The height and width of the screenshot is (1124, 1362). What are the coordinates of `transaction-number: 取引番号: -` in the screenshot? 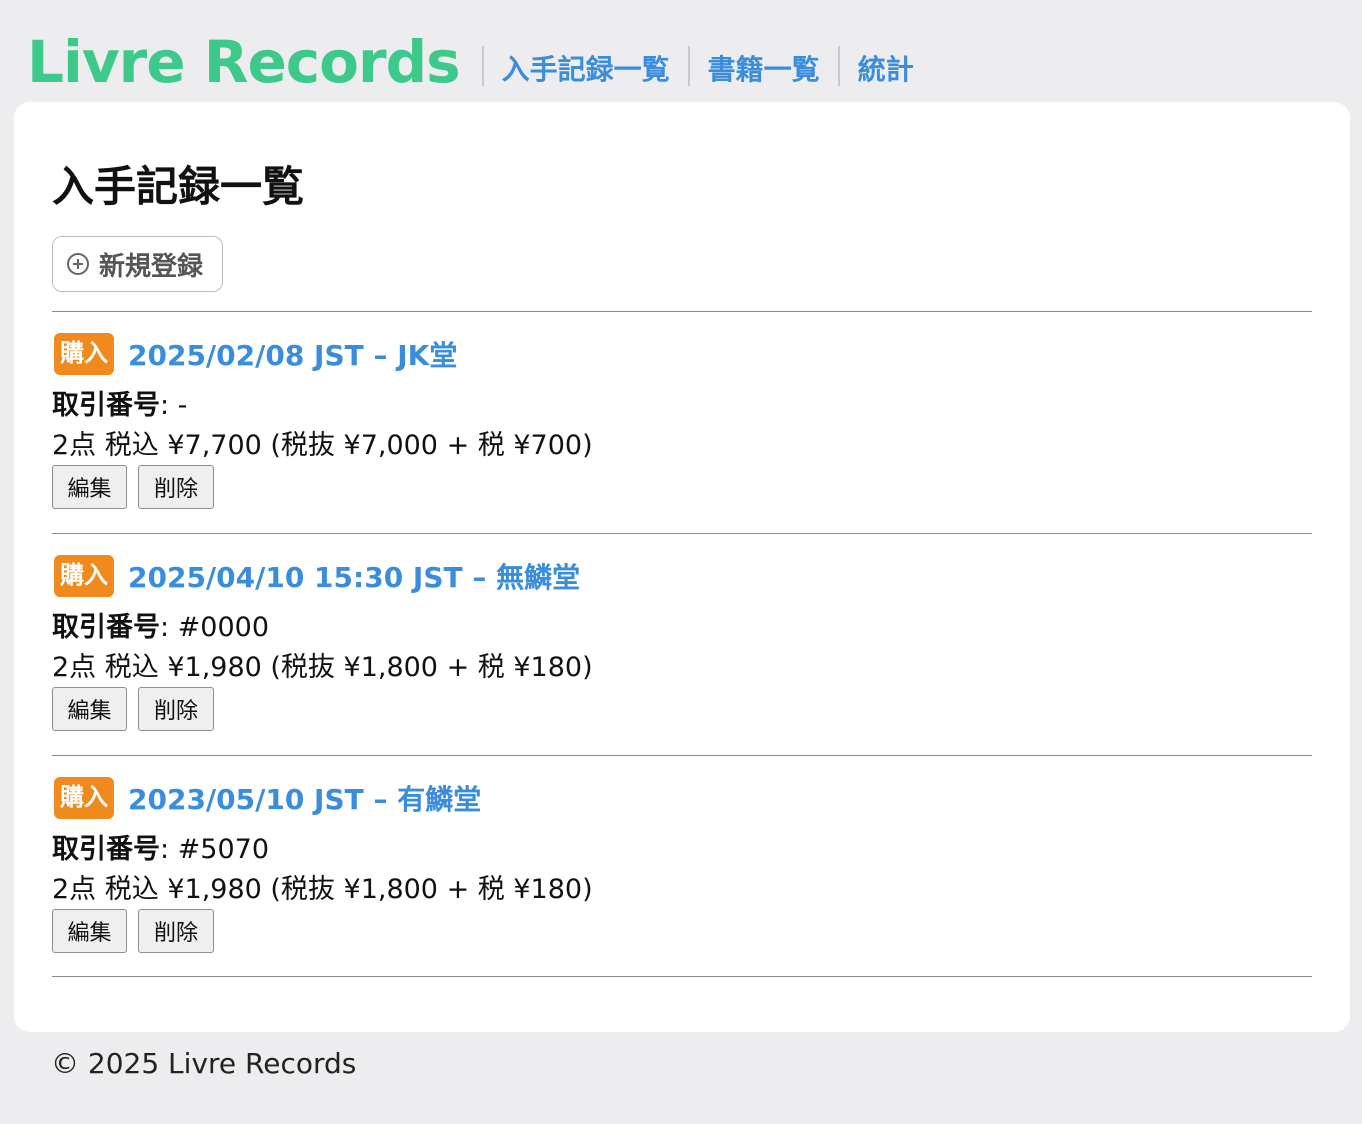 It's located at (119, 402).